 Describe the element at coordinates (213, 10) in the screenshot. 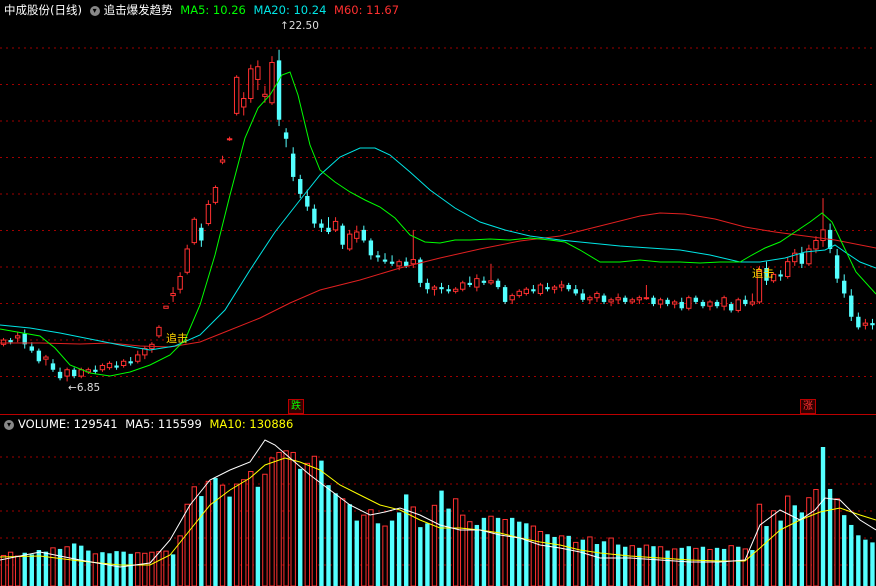

I see `ma5-label: MA5: 10.26` at that location.